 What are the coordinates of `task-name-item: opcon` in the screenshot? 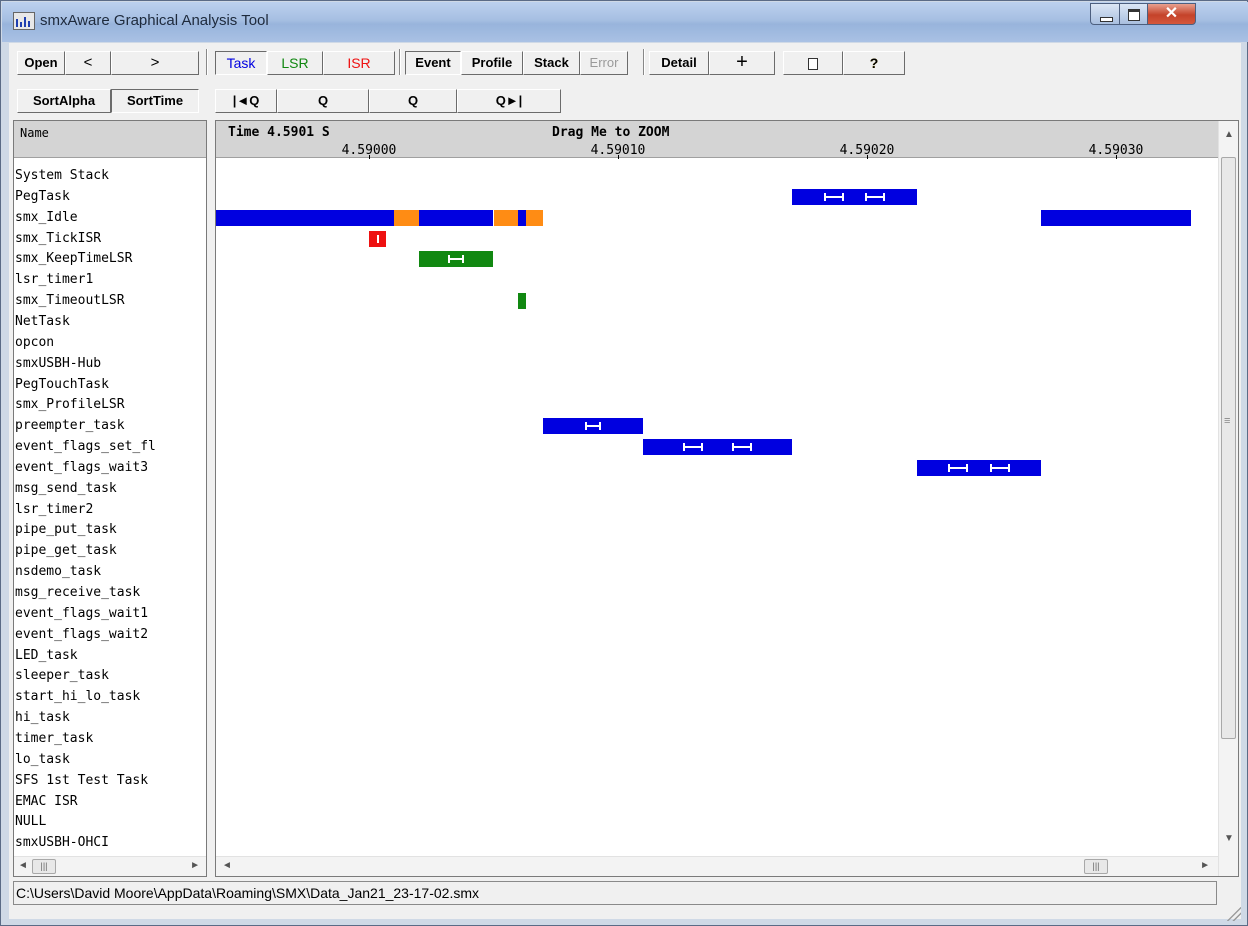 It's located at (34, 343).